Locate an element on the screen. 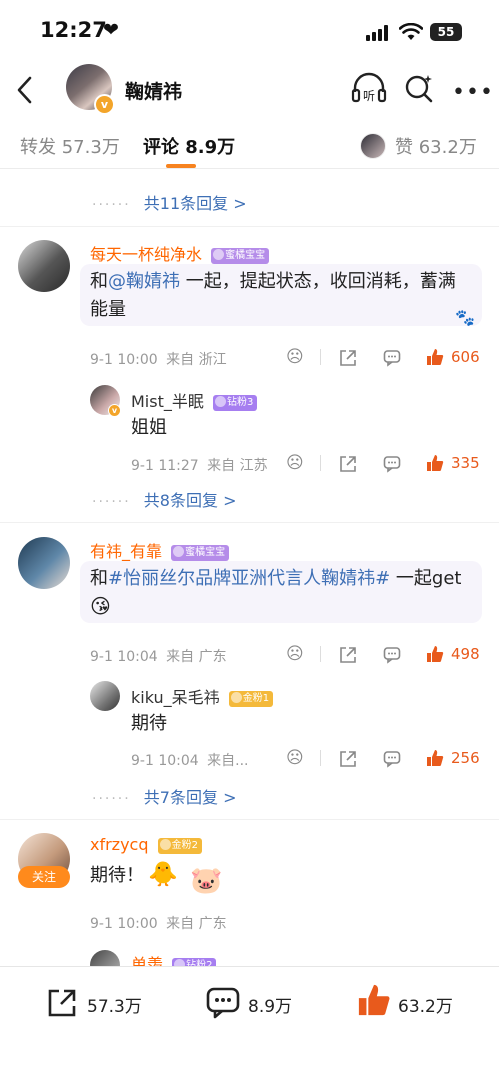 This screenshot has height=1080, width=499. repost-icon is located at coordinates (62, 1003).